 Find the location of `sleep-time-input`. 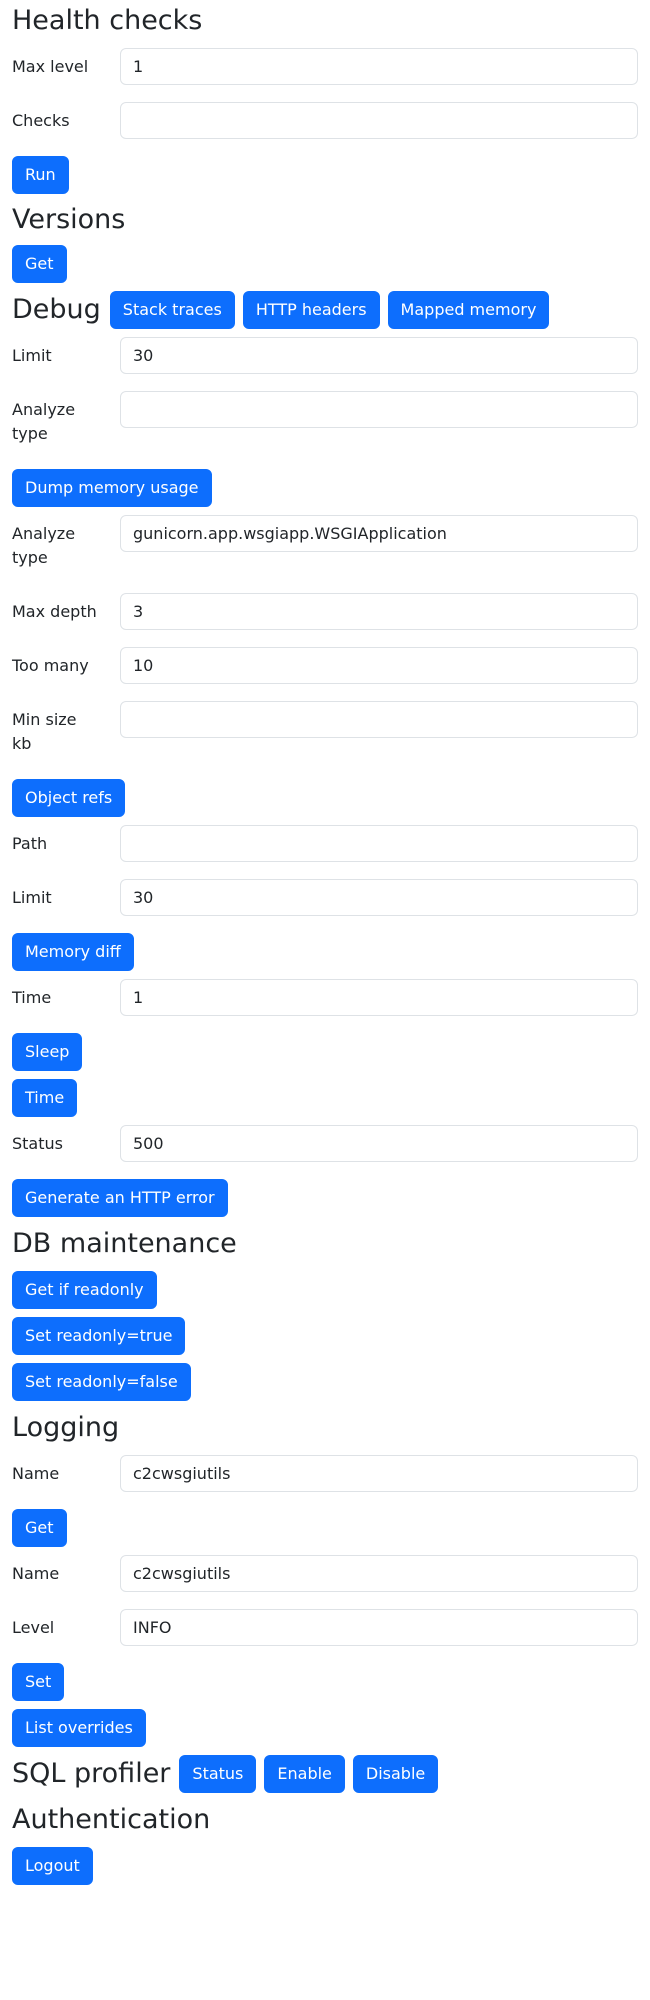

sleep-time-input is located at coordinates (379, 997).